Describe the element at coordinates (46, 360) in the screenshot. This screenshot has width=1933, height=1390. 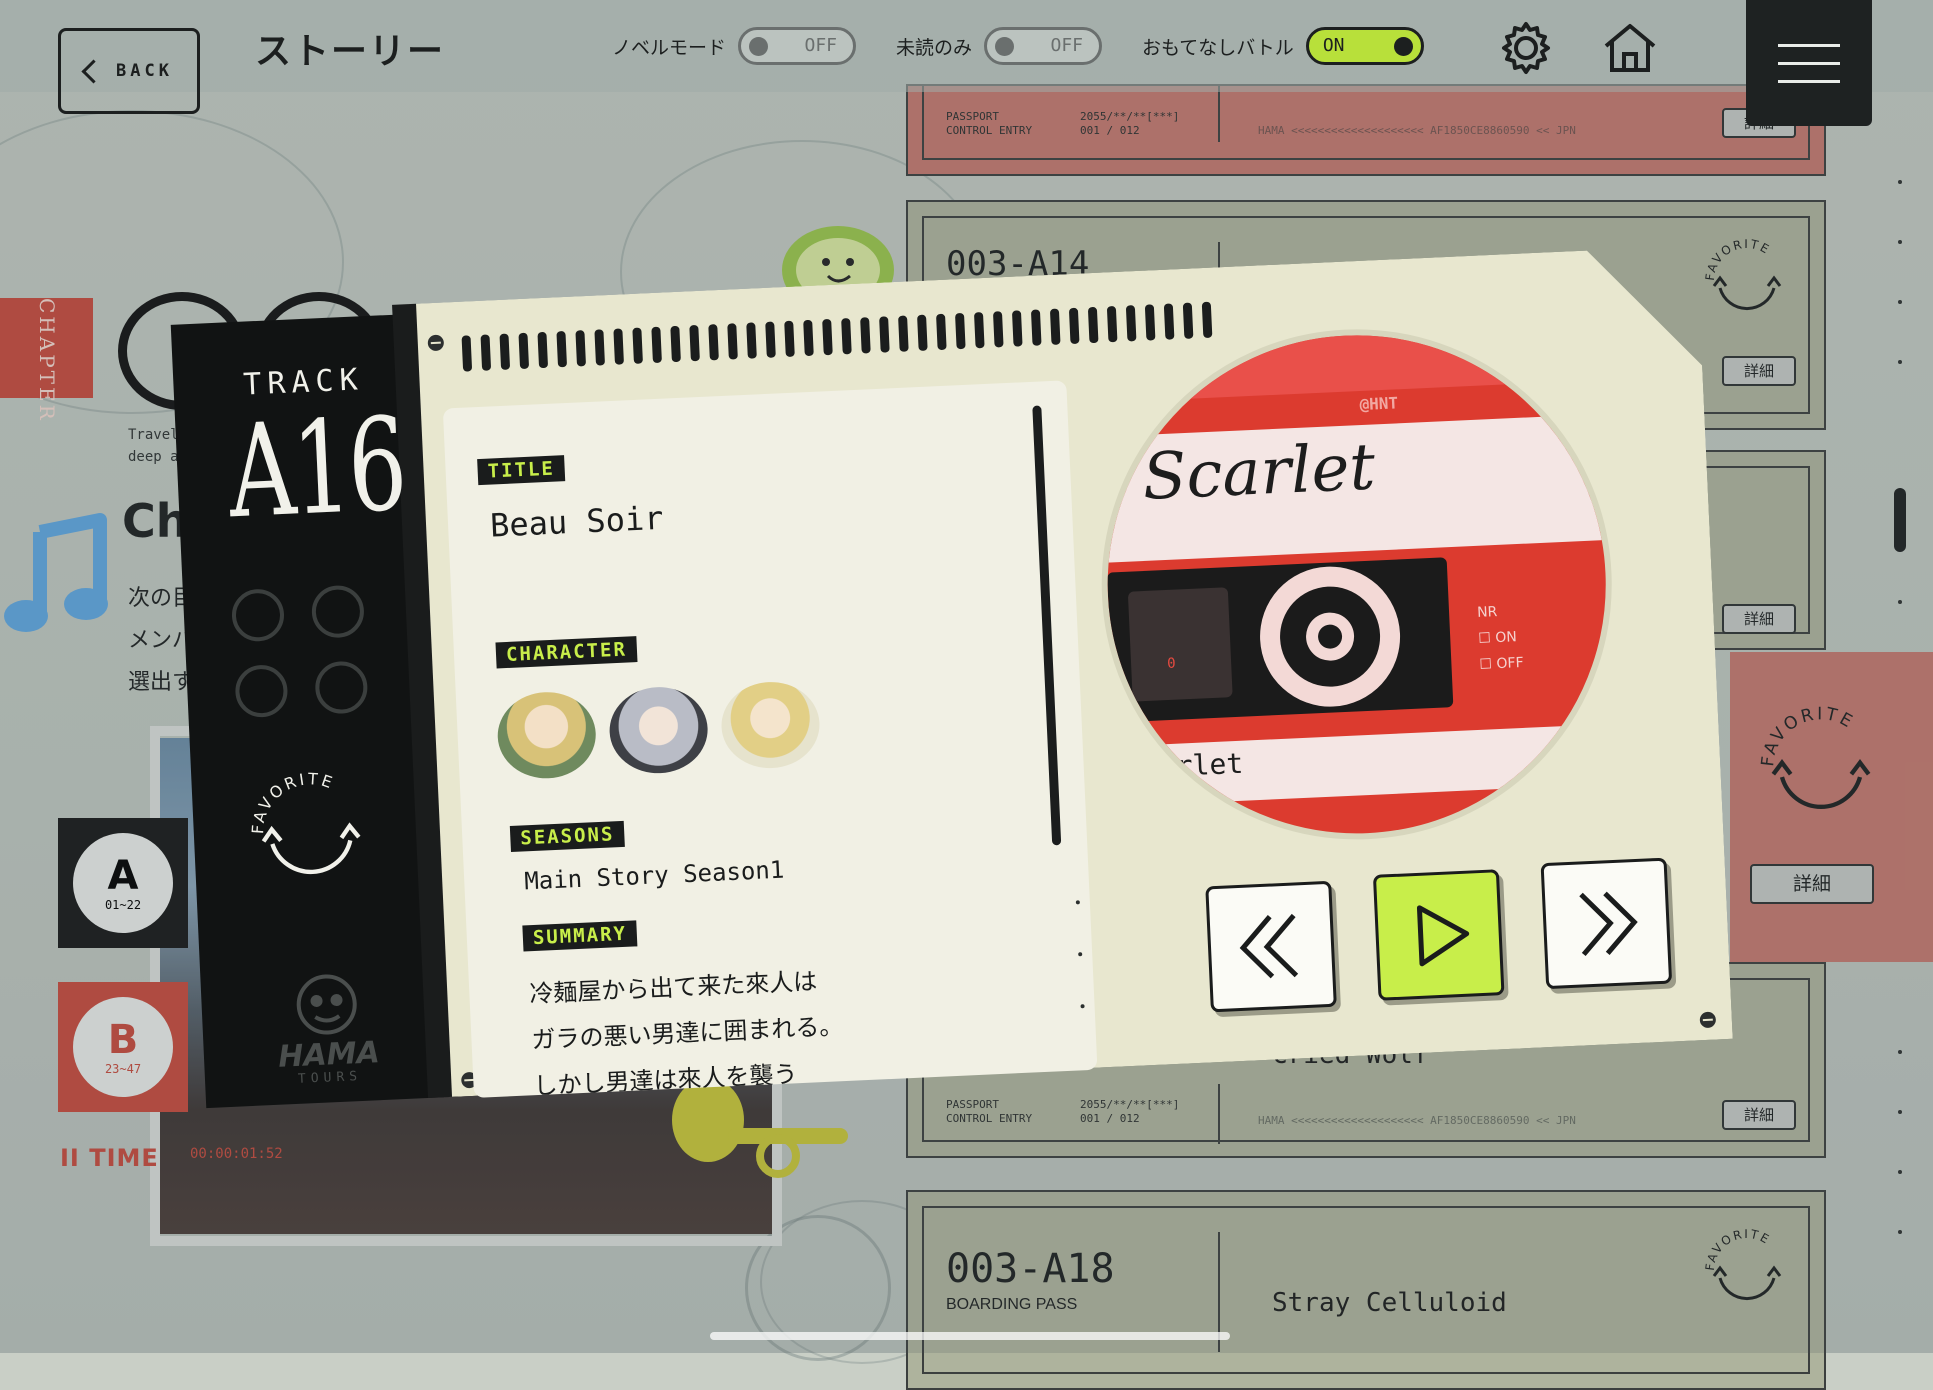
I see `chapter-tab: CHAPTER` at that location.